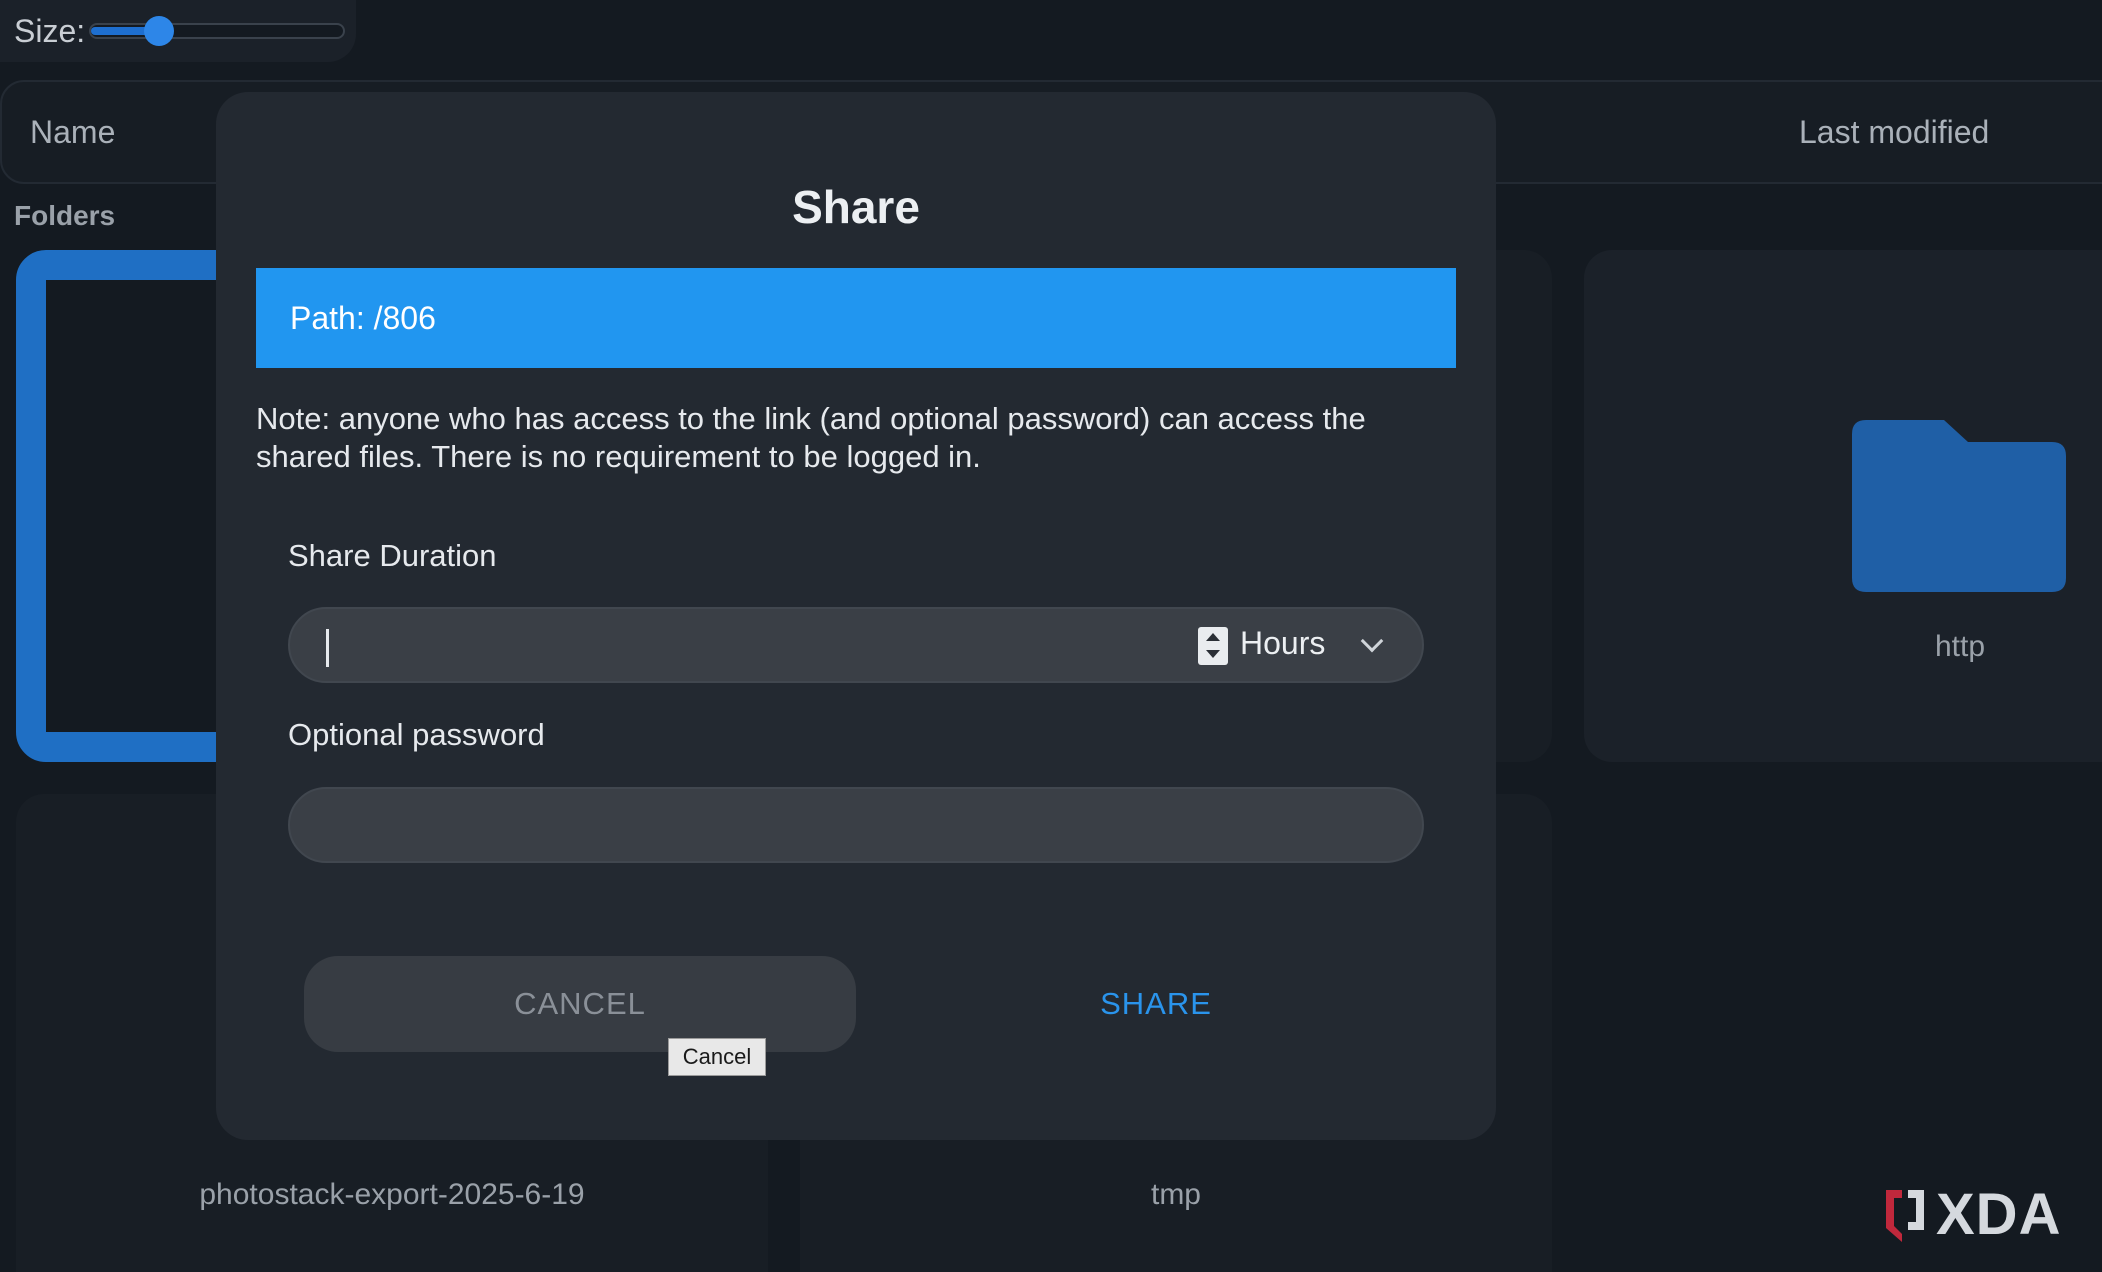  What do you see at coordinates (1372, 641) in the screenshot?
I see `chevron-down-icon` at bounding box center [1372, 641].